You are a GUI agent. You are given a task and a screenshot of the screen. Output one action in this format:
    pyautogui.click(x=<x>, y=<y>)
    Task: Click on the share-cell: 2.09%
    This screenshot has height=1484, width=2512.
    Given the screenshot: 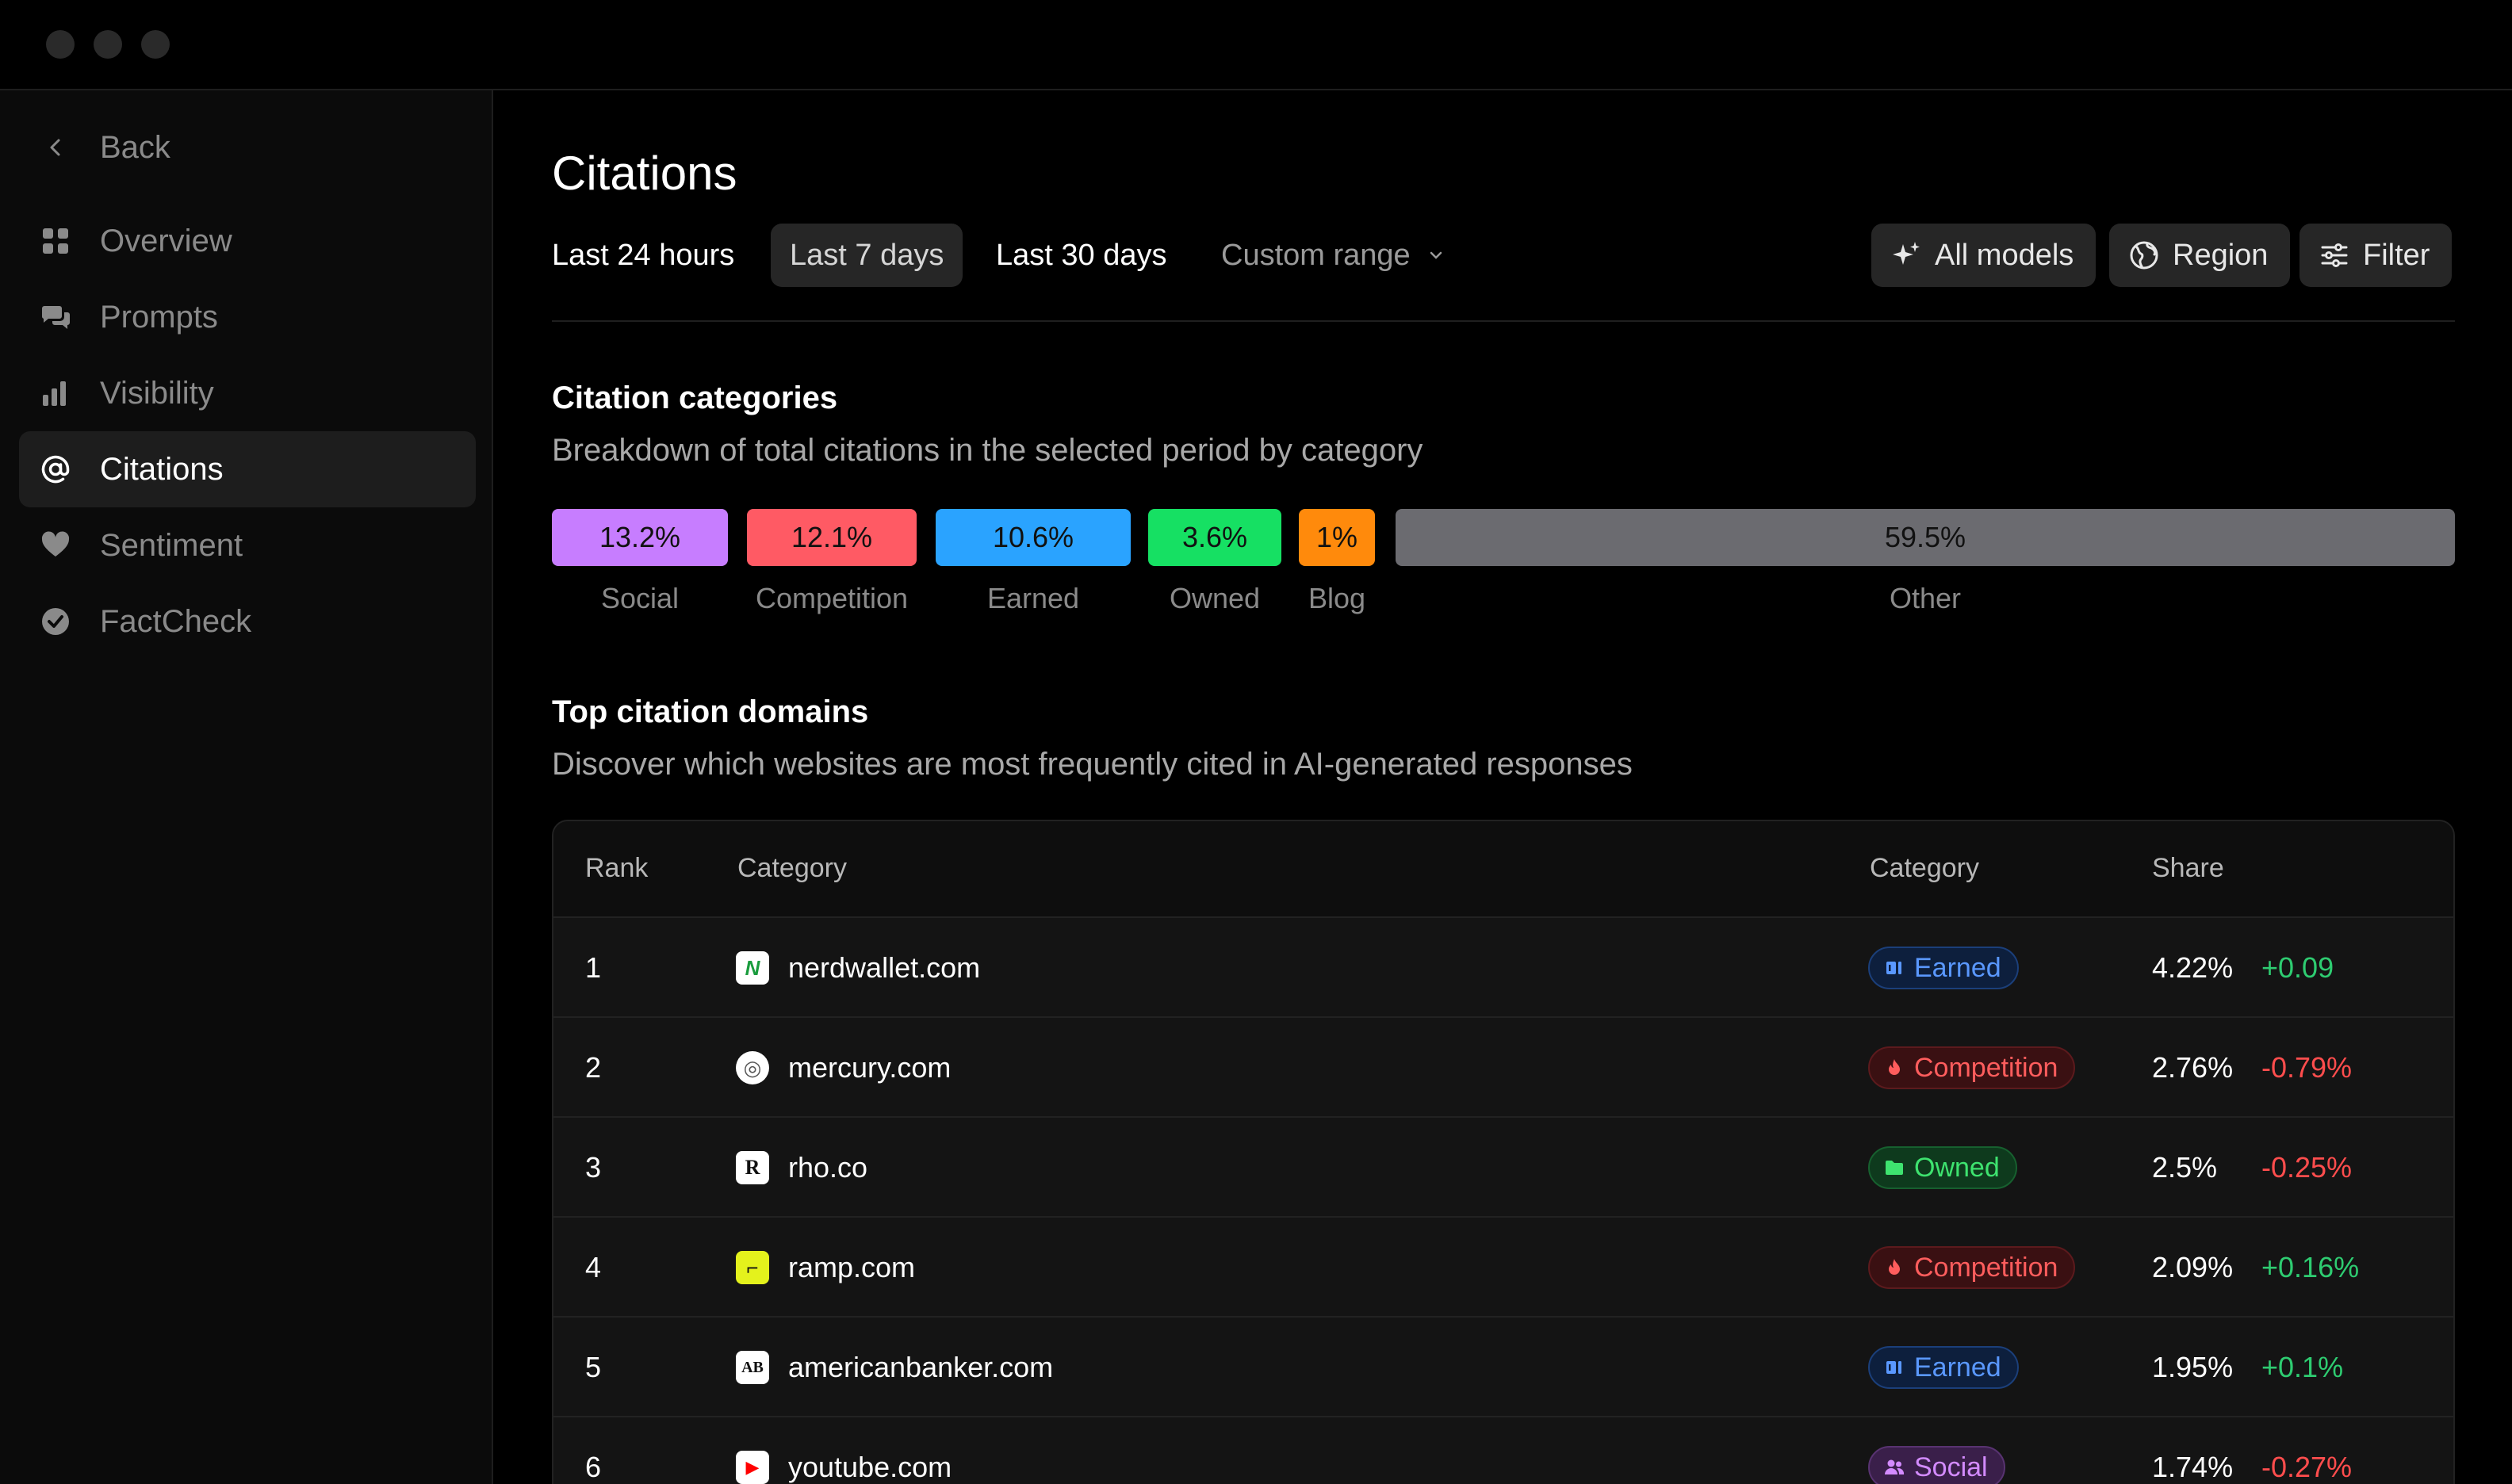 What is the action you would take?
    pyautogui.click(x=2193, y=1267)
    